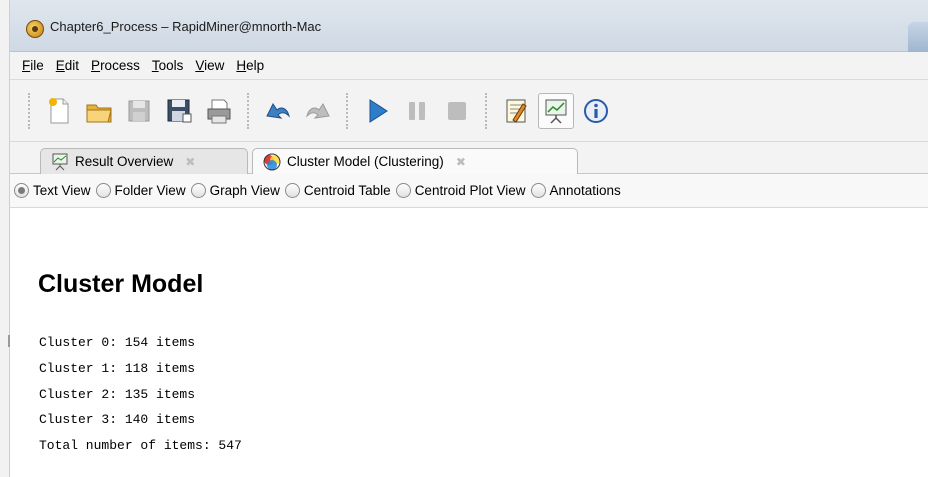 The width and height of the screenshot is (928, 477). I want to click on radio-centroid-plot-view: Centroid Plot View, so click(460, 190).